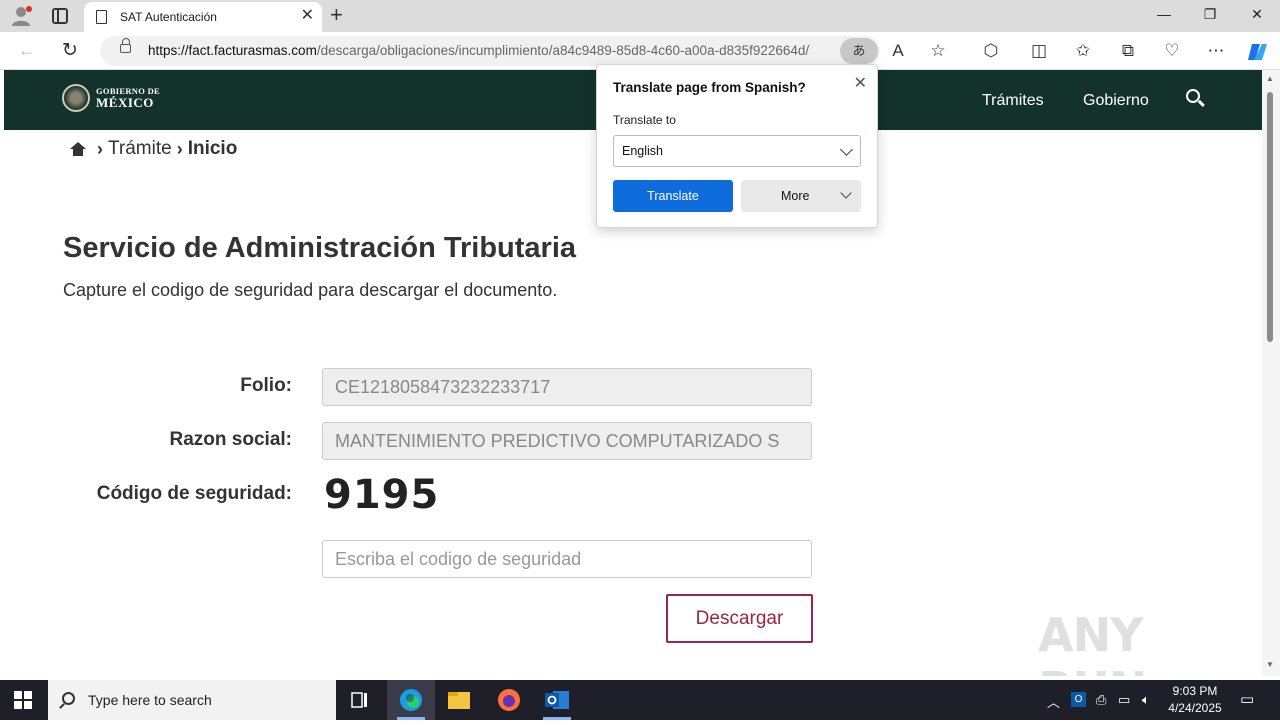 This screenshot has width=1280, height=725. What do you see at coordinates (644, 120) in the screenshot?
I see `translate-to-label: Translate to` at bounding box center [644, 120].